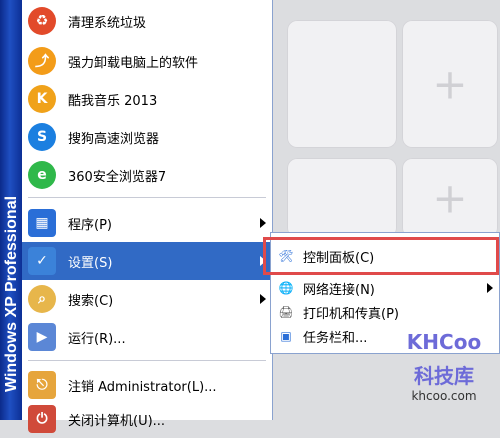 The width and height of the screenshot is (500, 438). I want to click on kuwo-music-icon: K, so click(42, 99).